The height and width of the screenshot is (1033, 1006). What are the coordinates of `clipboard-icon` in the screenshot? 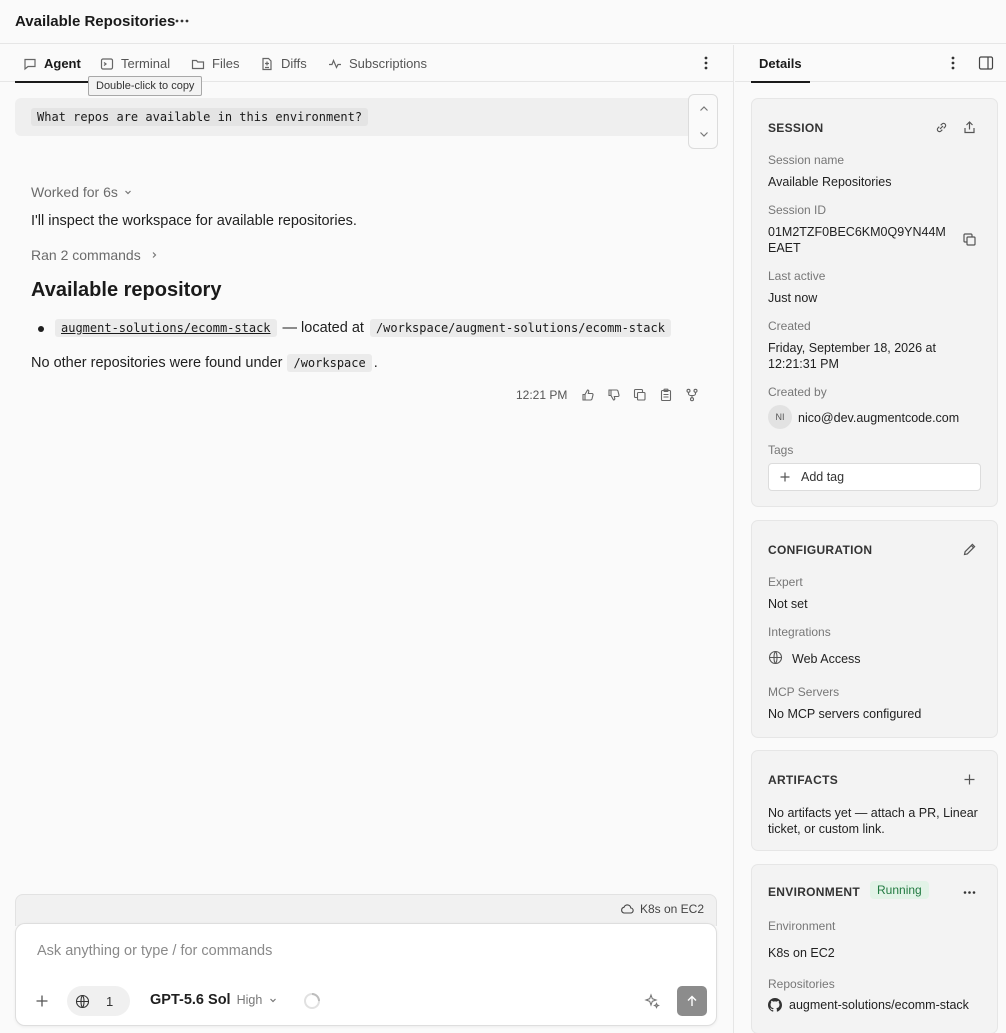 It's located at (666, 395).